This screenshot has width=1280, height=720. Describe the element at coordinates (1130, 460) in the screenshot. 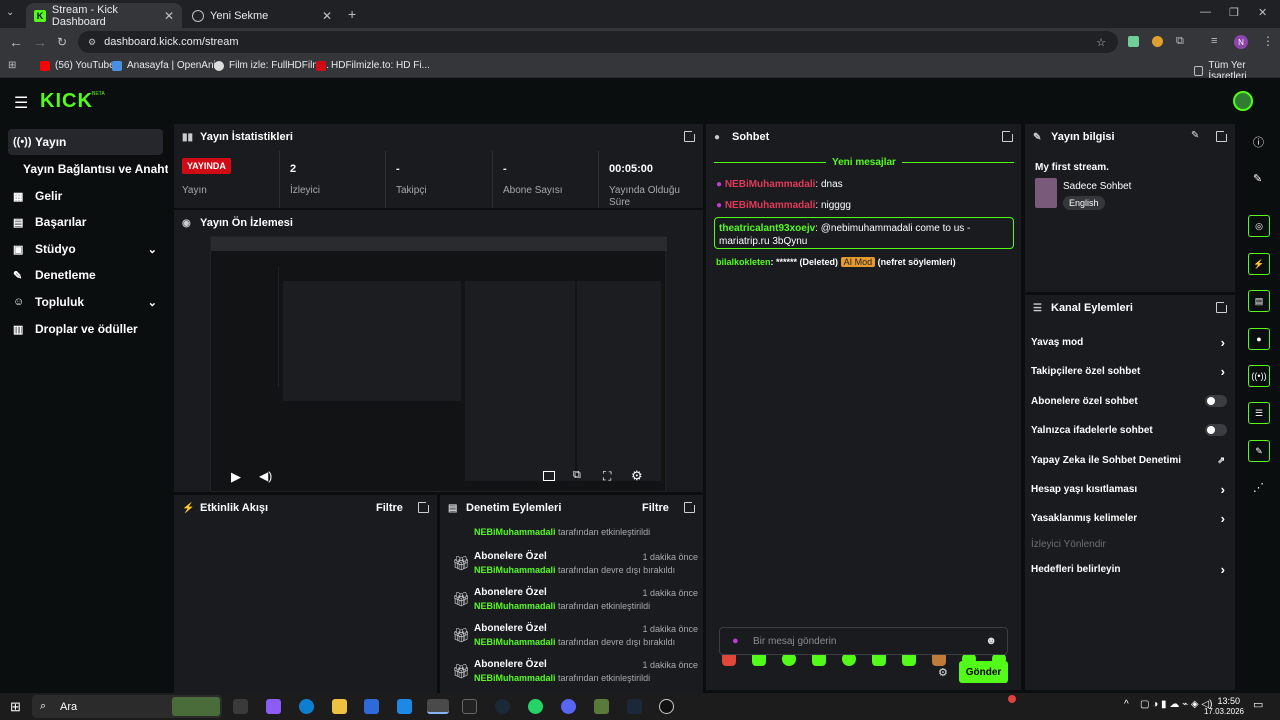

I see `action-ai-moderation: Yapay Zeka ile Sohbet Denetimi ⇗` at that location.